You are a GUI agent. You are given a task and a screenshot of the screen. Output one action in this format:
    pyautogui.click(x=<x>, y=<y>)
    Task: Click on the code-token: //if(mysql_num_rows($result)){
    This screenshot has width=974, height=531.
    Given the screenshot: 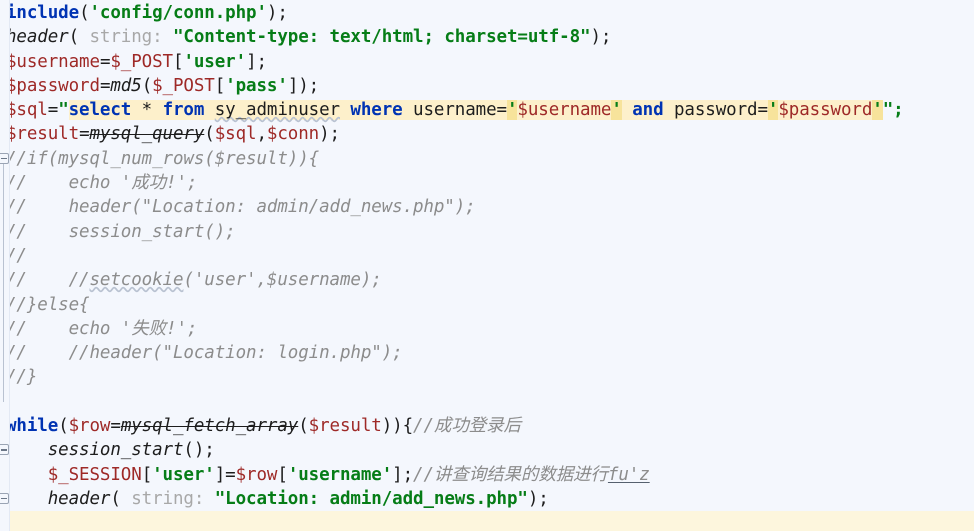 What is the action you would take?
    pyautogui.click(x=163, y=158)
    